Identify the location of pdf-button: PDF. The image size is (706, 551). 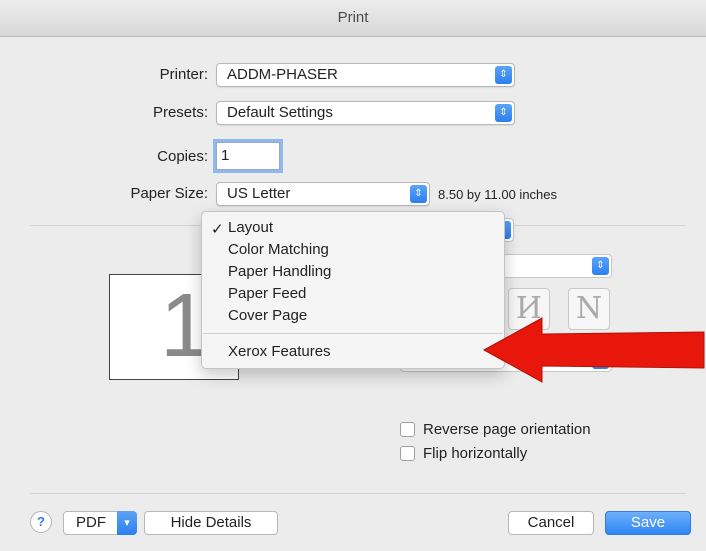
(91, 523).